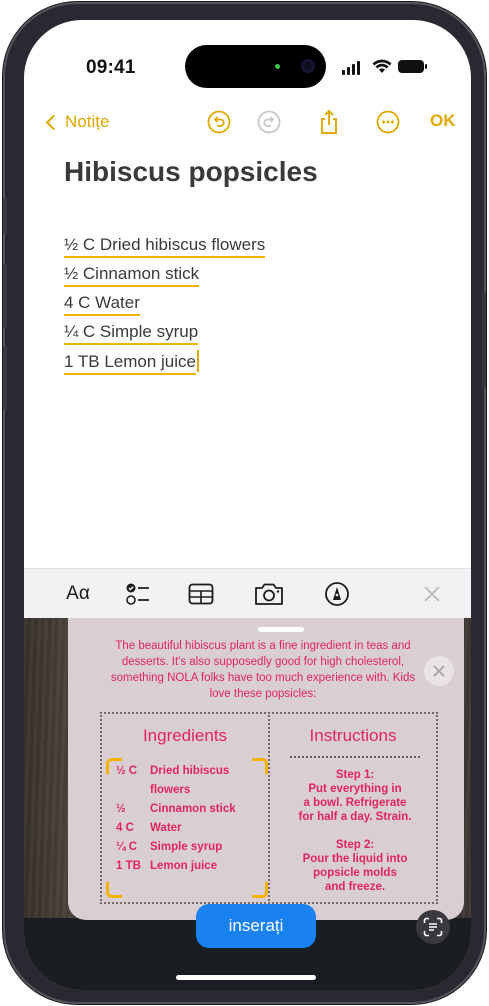 Image resolution: width=489 pixels, height=1006 pixels. What do you see at coordinates (443, 121) in the screenshot?
I see `ok-button: OK` at bounding box center [443, 121].